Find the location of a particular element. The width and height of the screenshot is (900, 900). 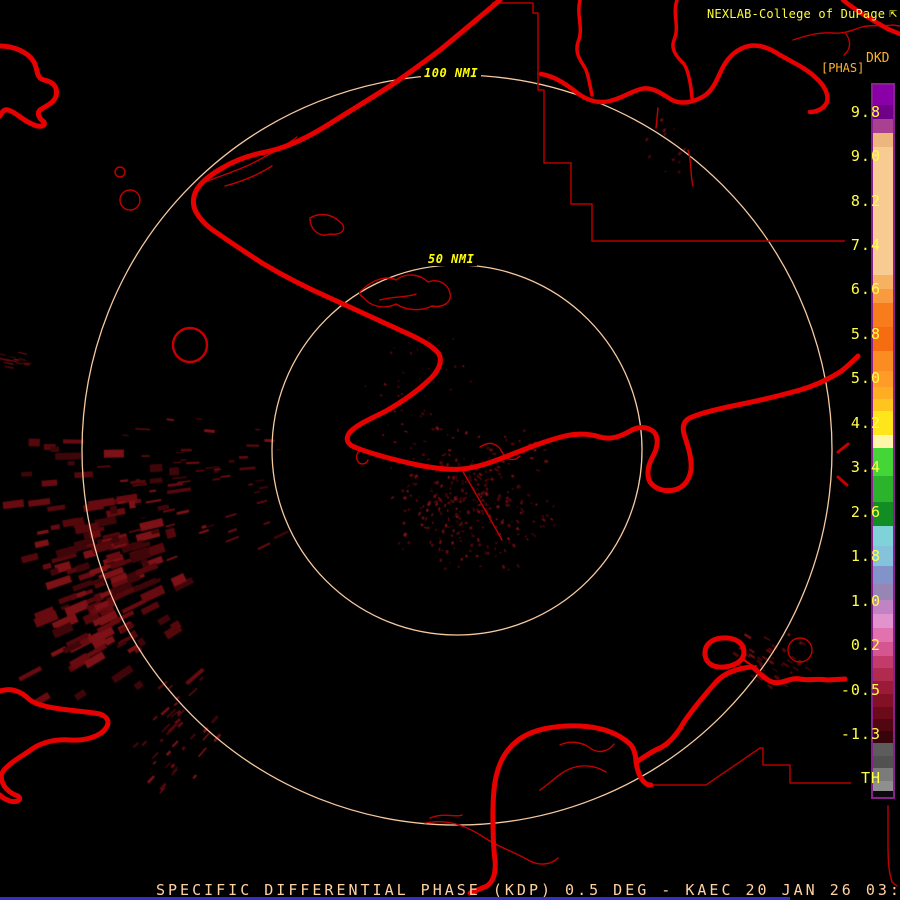

range-ring-label-50nmi: 50 NMI is located at coordinates (451, 259).